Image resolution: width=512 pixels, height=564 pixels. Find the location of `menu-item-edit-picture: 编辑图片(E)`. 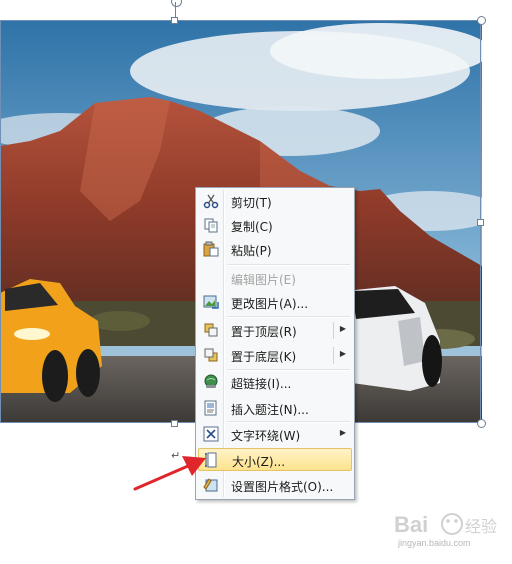

menu-item-edit-picture: 编辑图片(E) is located at coordinates (275, 278).